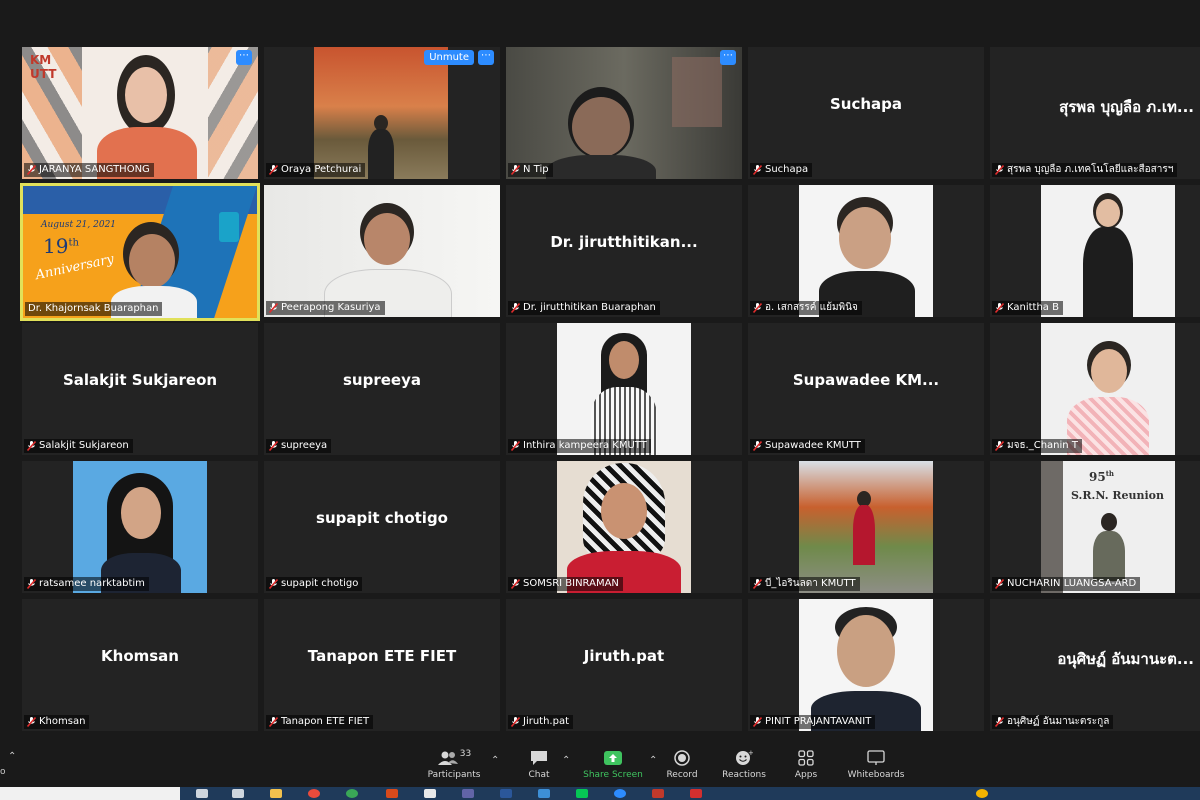  Describe the element at coordinates (696, 793) in the screenshot. I see `acrobat-icon` at that location.